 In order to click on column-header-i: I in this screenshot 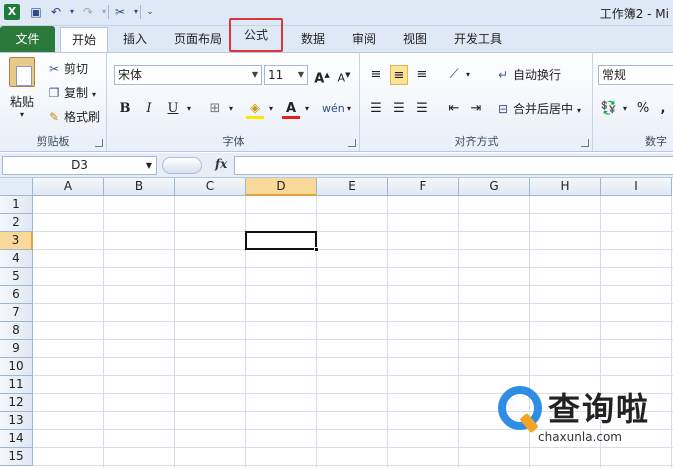, I will do `click(636, 187)`.